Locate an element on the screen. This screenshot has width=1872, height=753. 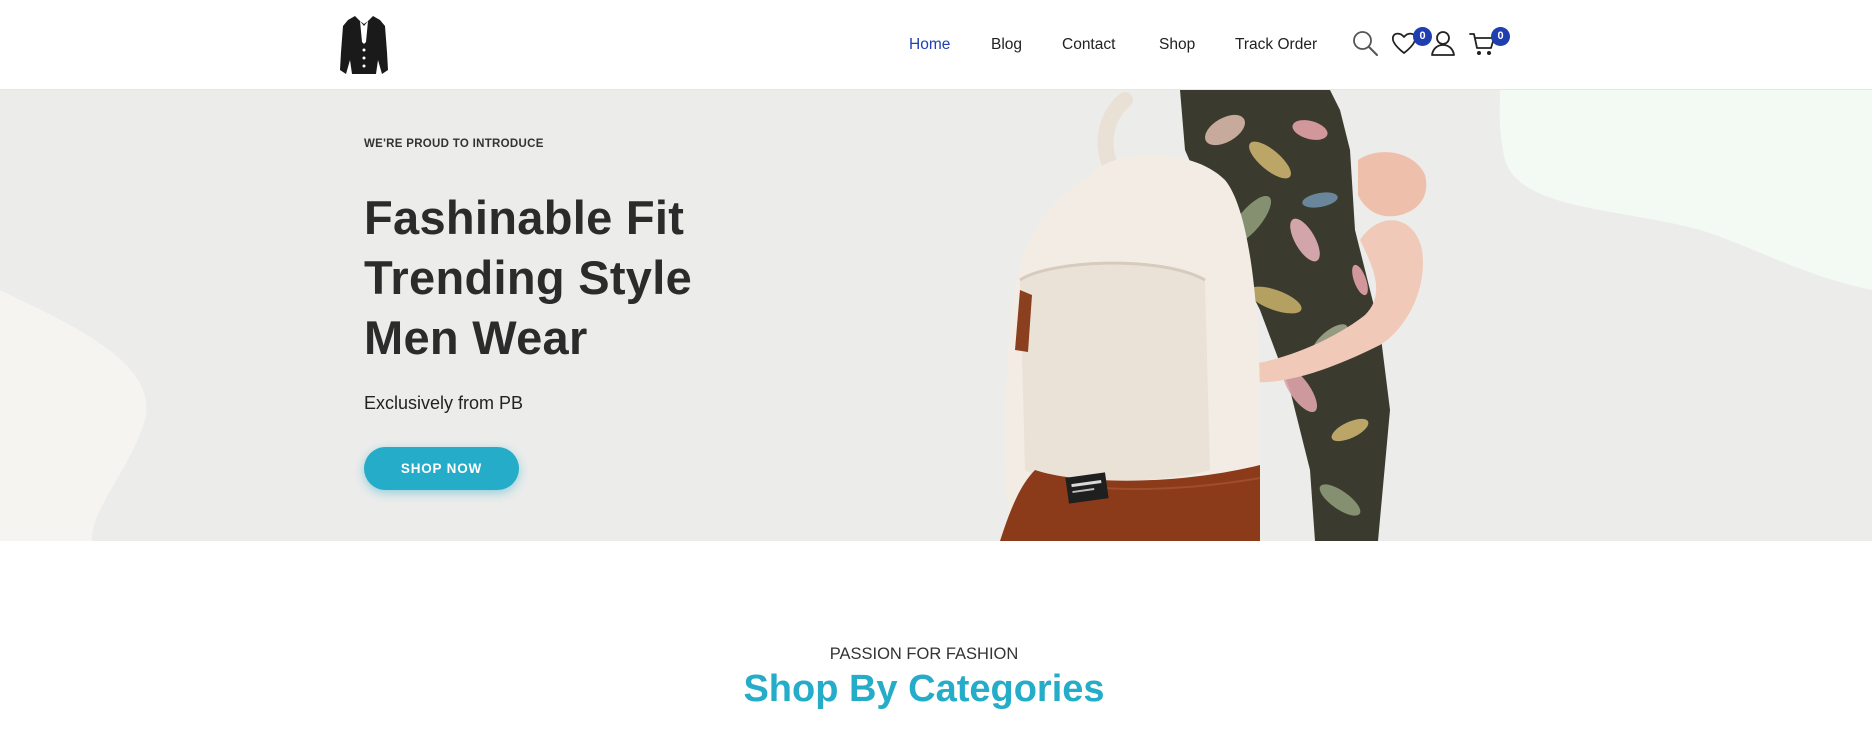
hero-headline-line-1: Fashinable Fit is located at coordinates (524, 217).